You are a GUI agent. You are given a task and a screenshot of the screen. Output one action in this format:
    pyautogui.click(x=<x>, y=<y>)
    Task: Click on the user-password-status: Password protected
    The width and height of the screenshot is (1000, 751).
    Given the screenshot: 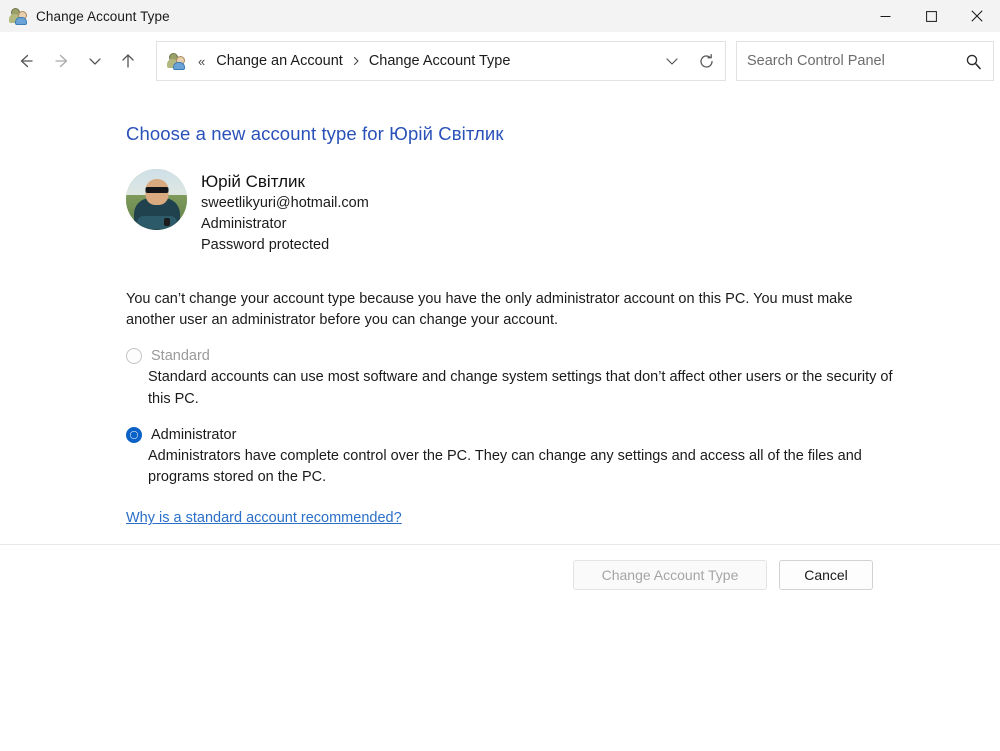 What is the action you would take?
    pyautogui.click(x=265, y=245)
    